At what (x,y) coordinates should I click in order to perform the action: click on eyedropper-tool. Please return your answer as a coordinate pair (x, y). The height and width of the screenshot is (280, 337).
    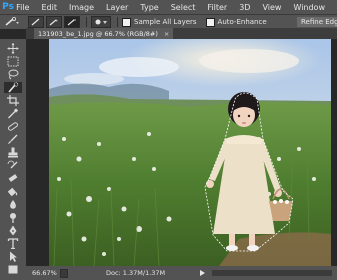
    Looking at the image, I should click on (13, 113).